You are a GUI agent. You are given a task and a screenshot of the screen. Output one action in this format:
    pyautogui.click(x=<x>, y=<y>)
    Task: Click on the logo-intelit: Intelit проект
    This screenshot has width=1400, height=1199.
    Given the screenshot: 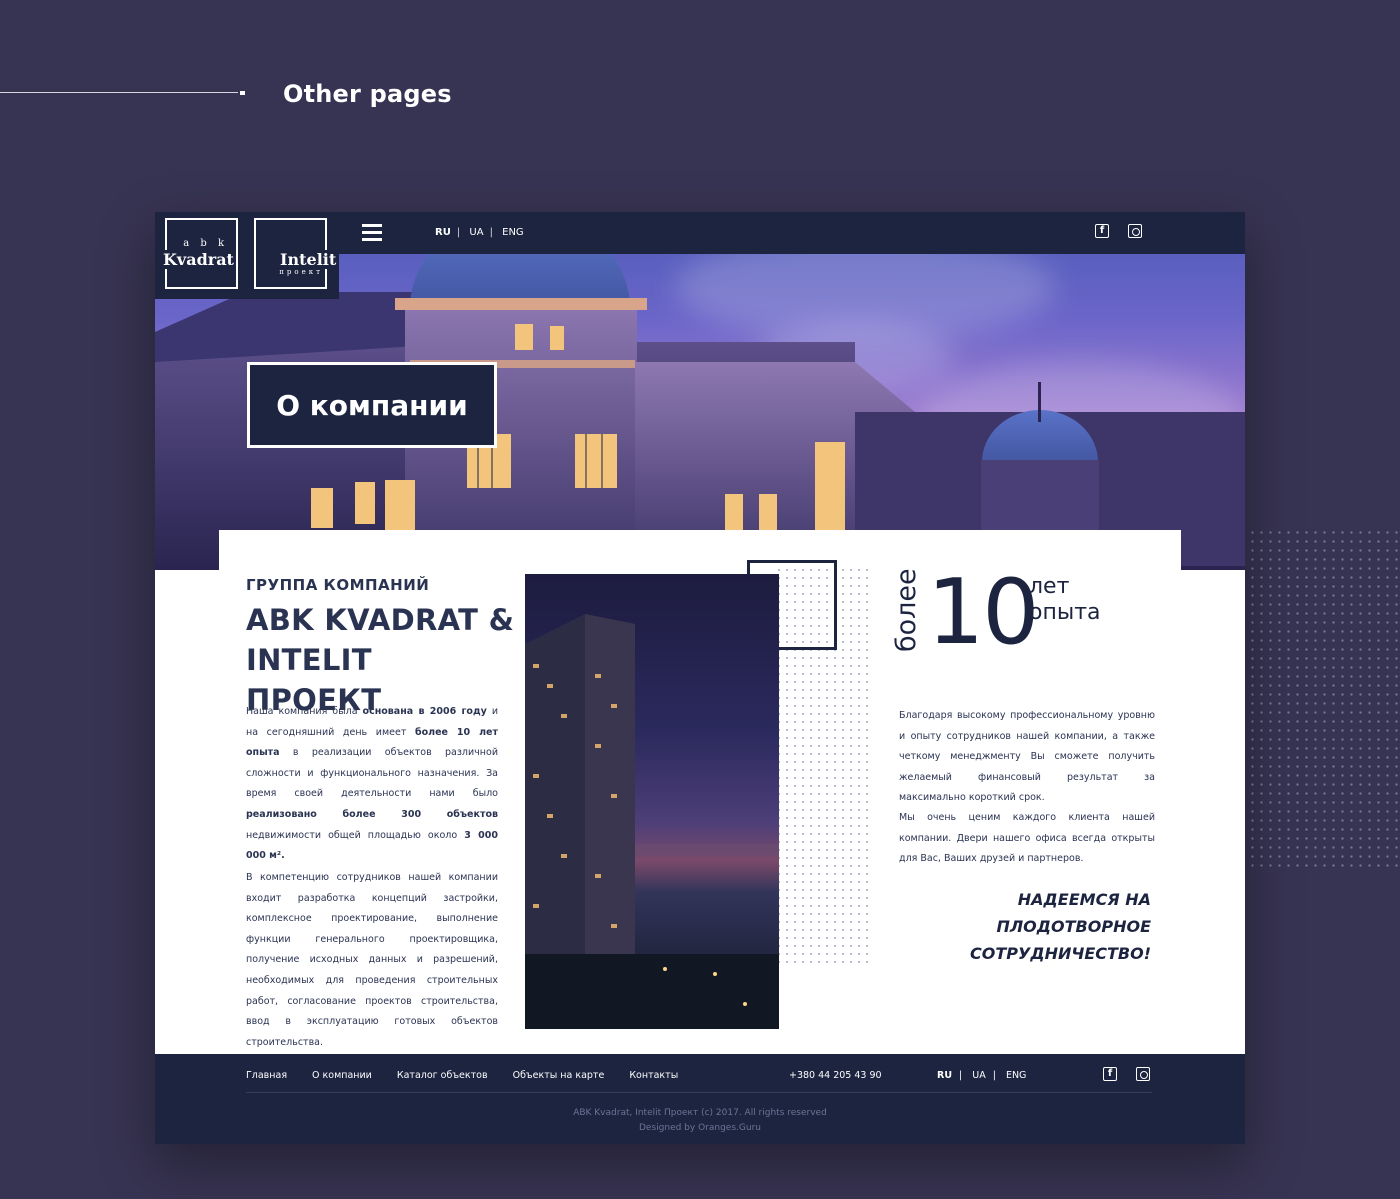 What is the action you would take?
    pyautogui.click(x=296, y=253)
    